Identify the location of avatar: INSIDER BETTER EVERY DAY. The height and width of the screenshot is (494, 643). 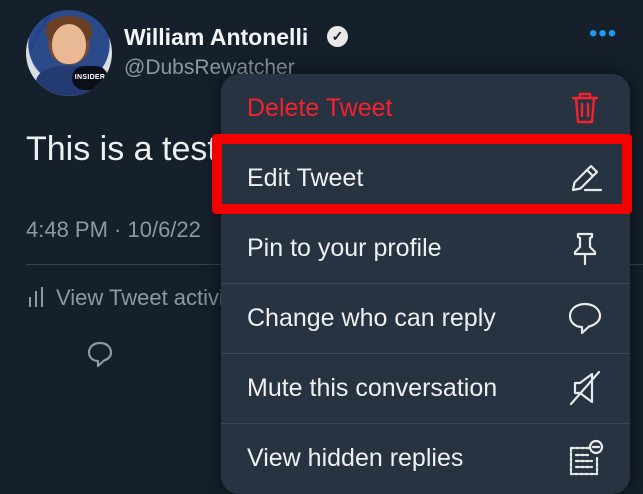
(69, 53).